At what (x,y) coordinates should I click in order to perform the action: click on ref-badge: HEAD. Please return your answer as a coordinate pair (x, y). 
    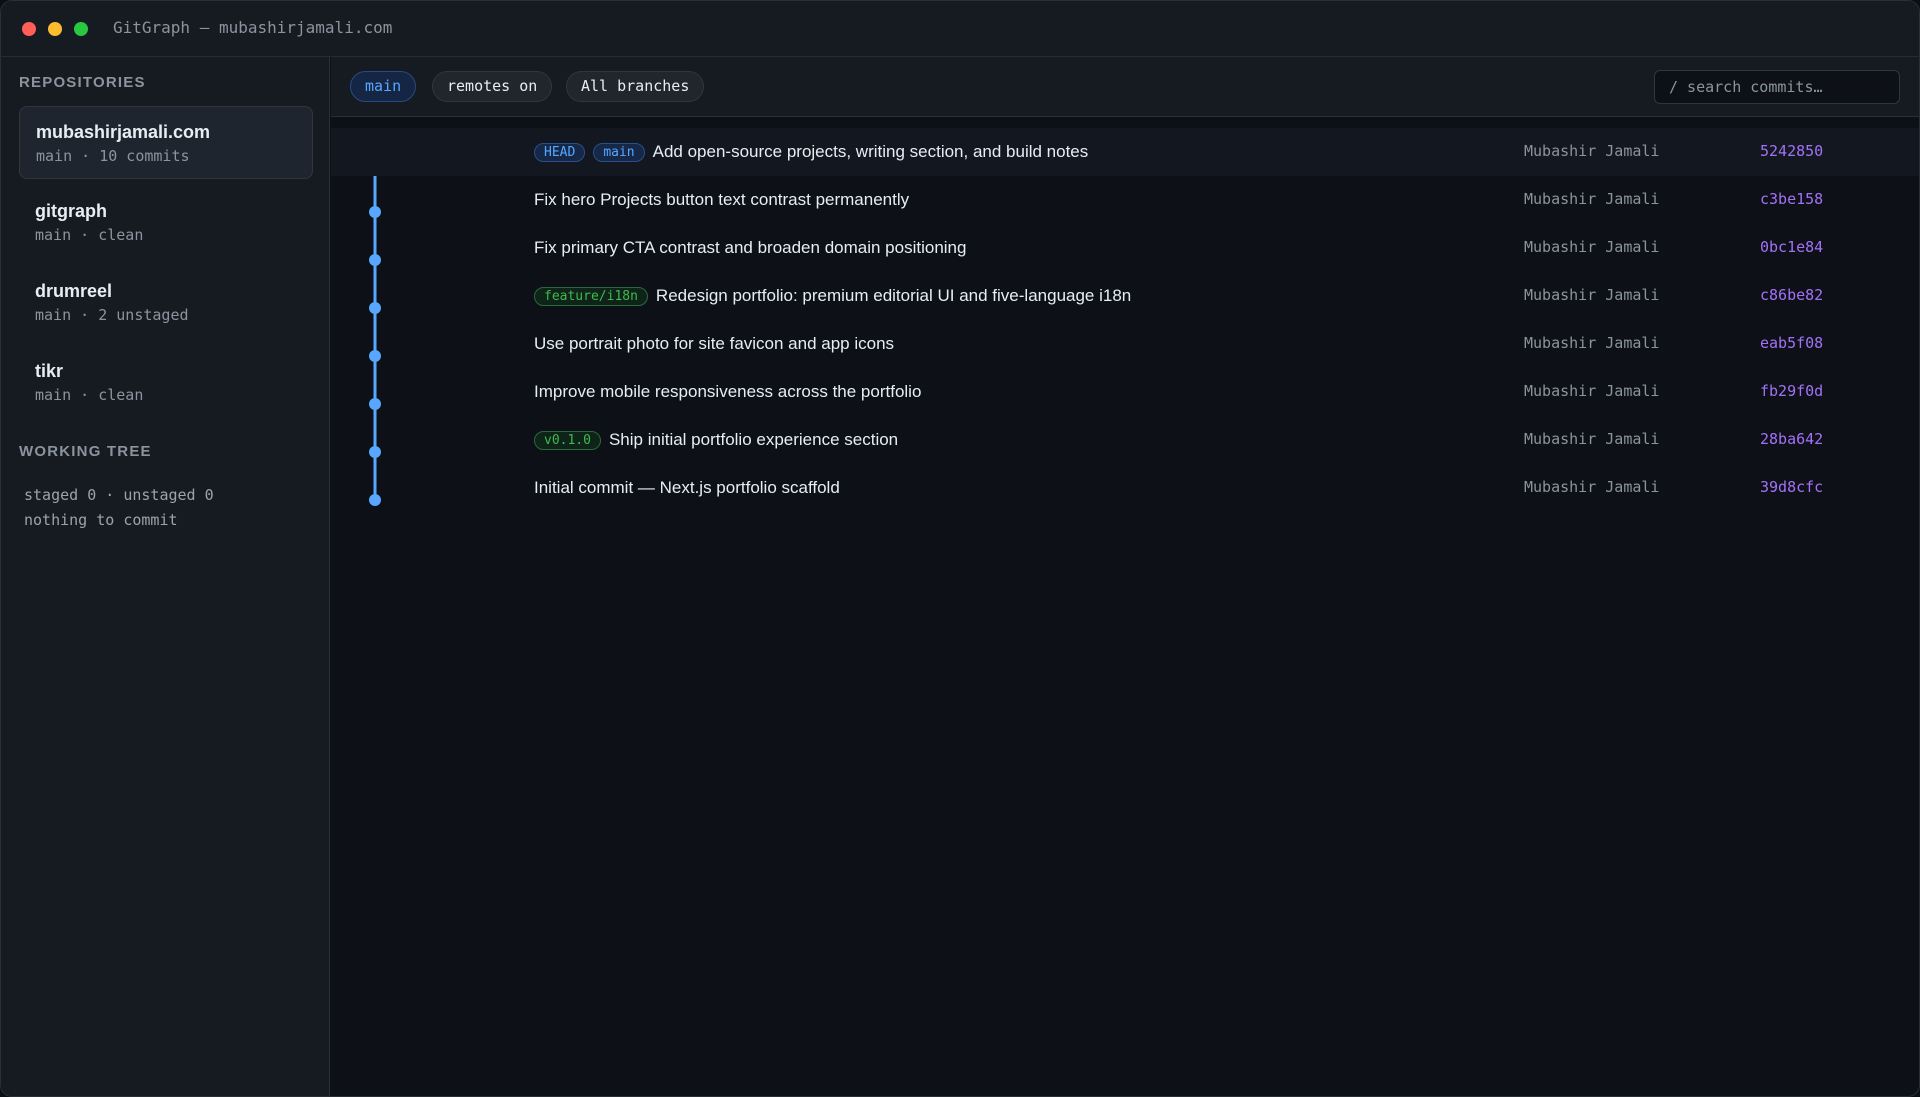
    Looking at the image, I should click on (560, 152).